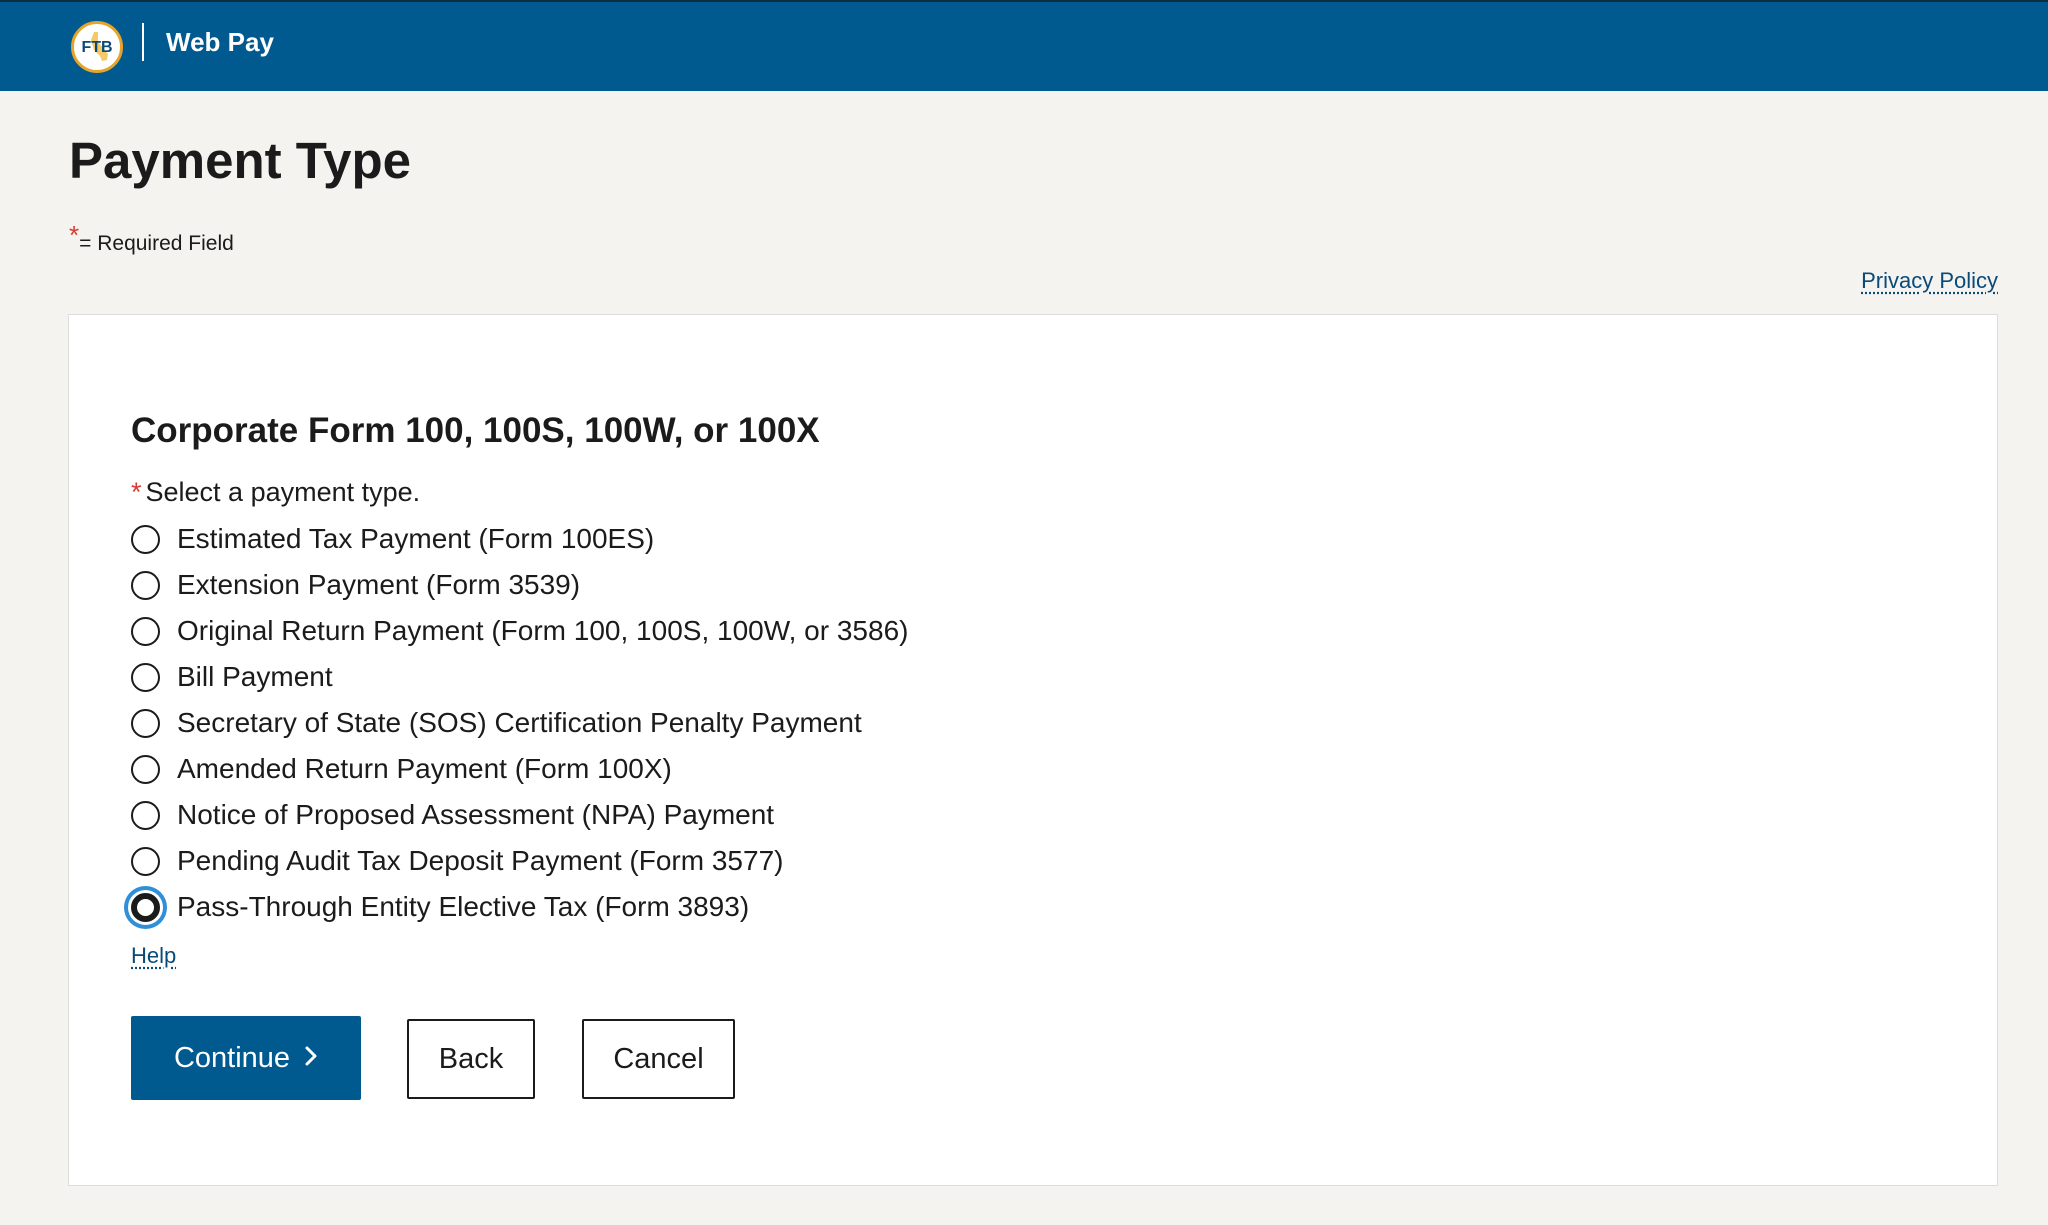 The image size is (2048, 1225). I want to click on top-bar: FTB Web Pay, so click(1024, 45).